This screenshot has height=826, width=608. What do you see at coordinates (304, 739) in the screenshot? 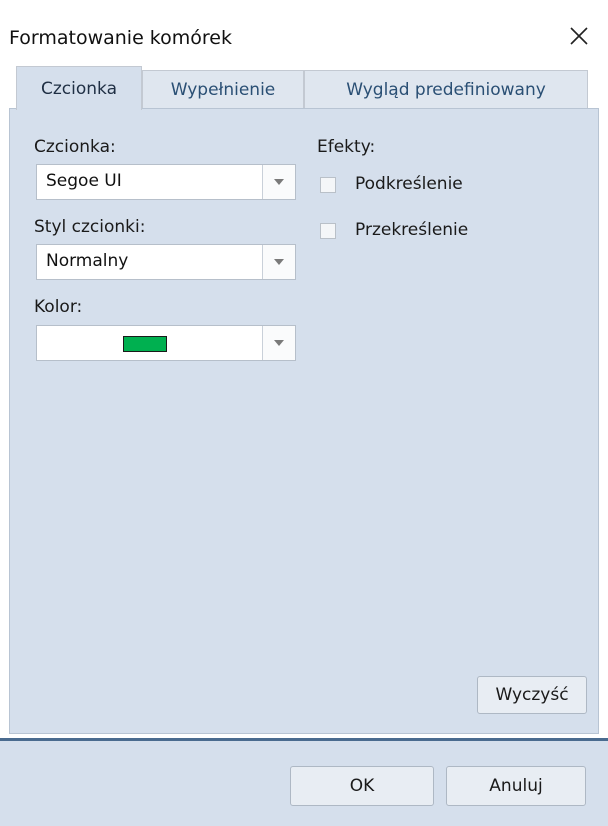
I see `footer-separator` at bounding box center [304, 739].